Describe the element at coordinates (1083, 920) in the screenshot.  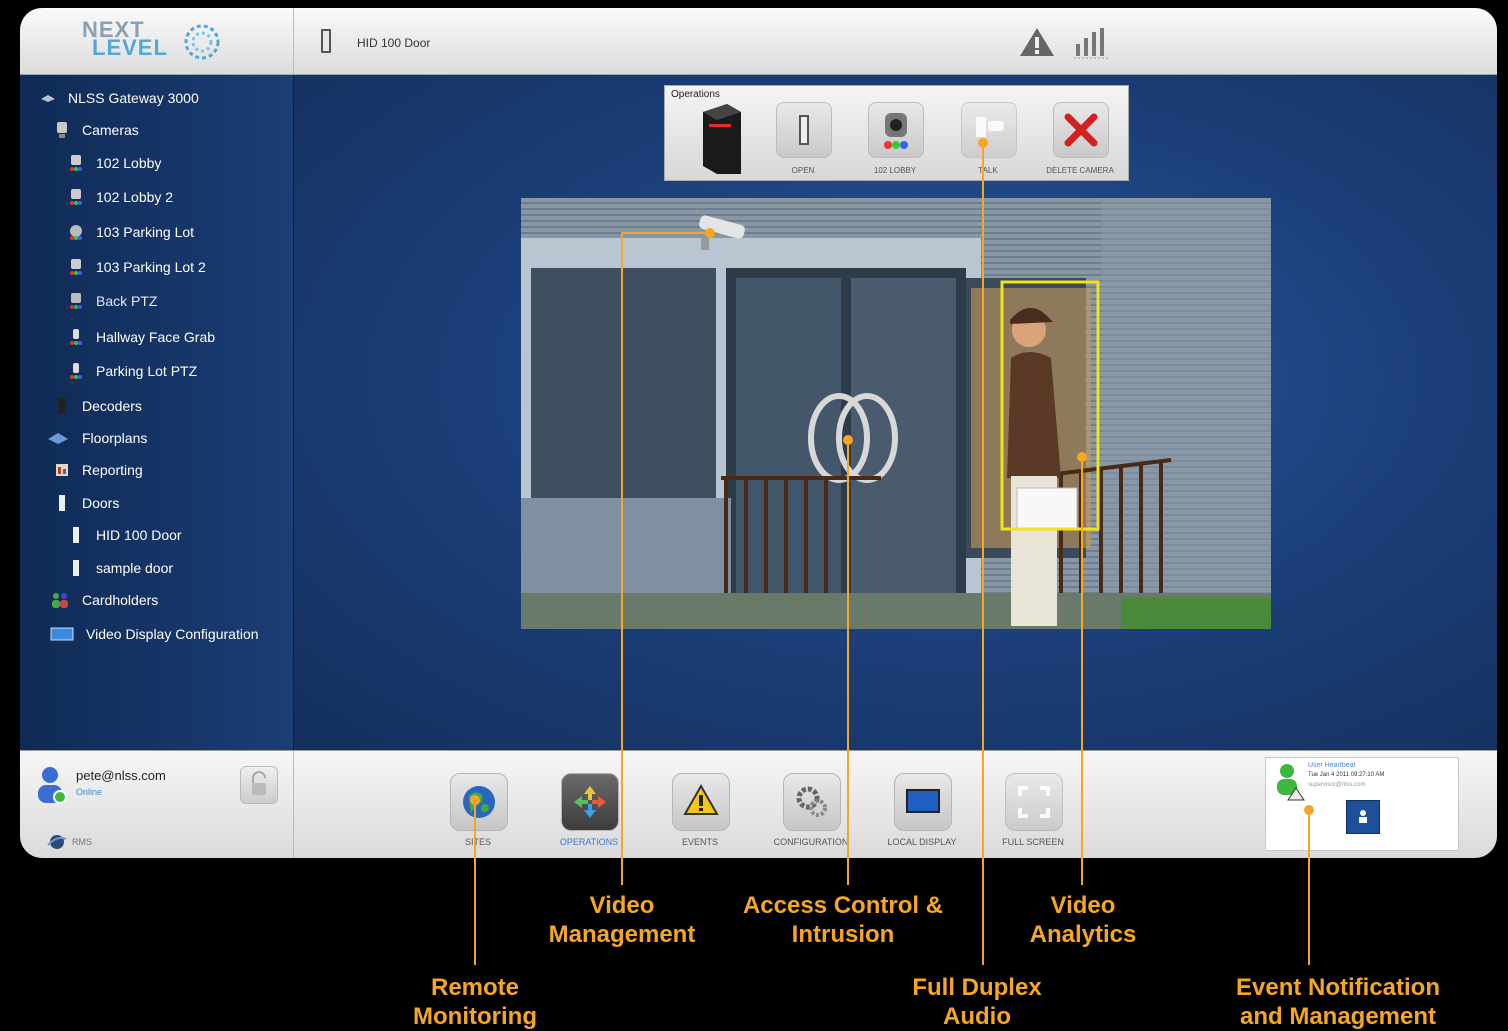
I see `callout-video-analytics: Video Analytics` at that location.